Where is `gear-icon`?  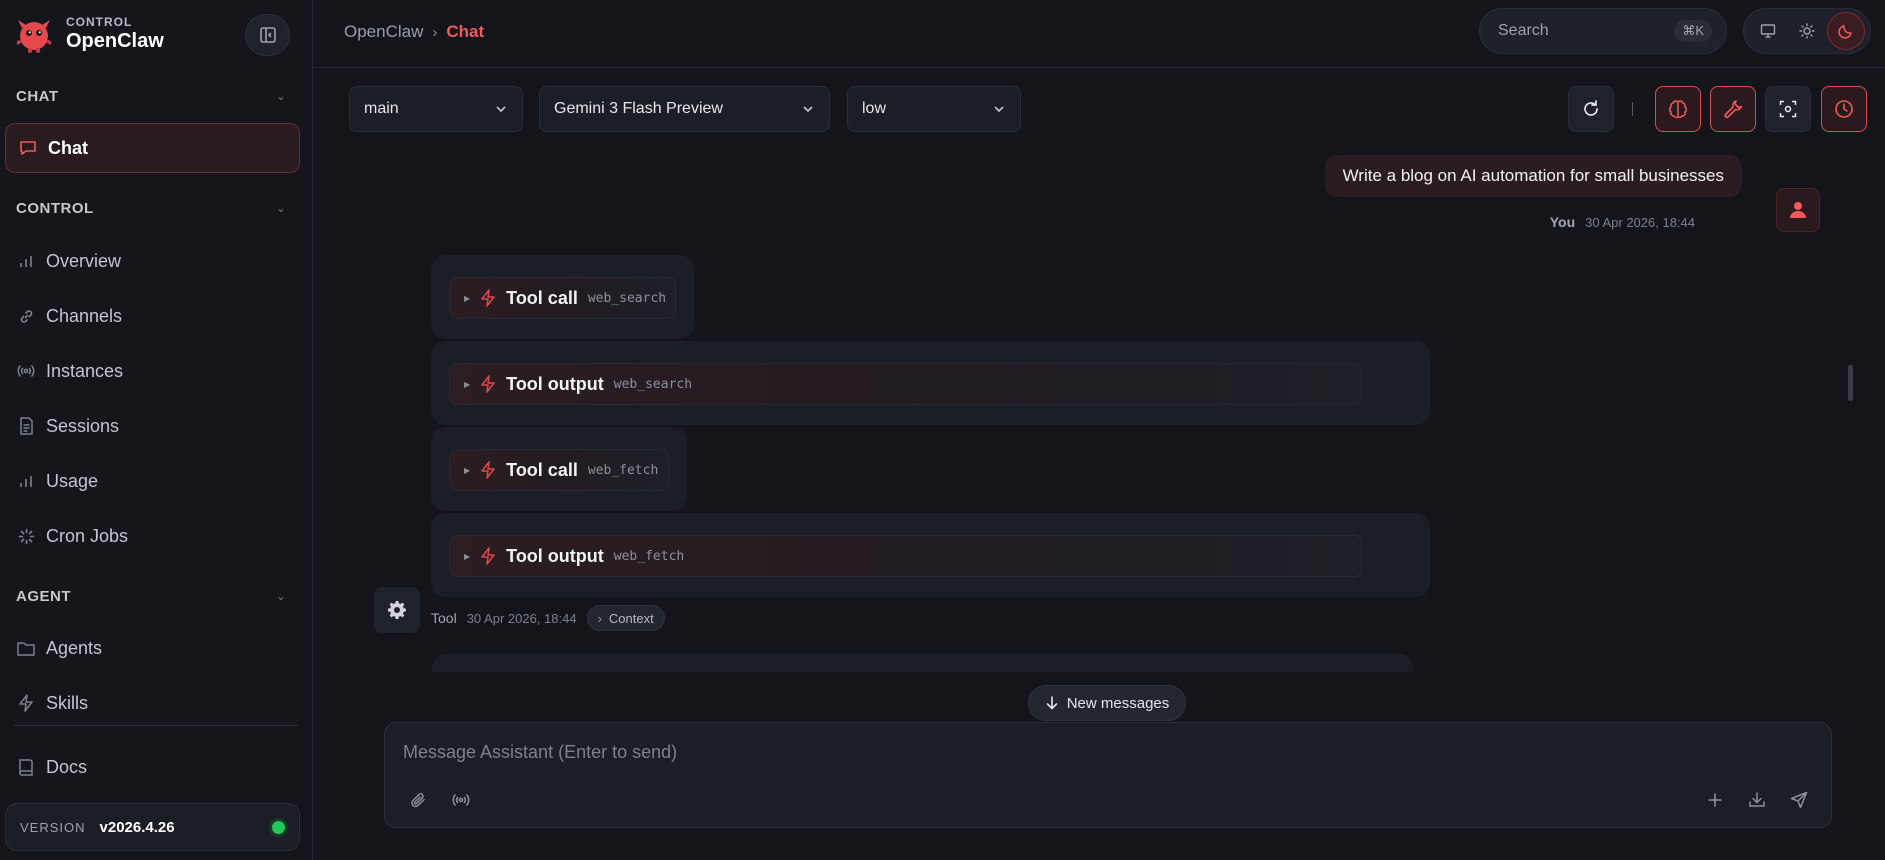
gear-icon is located at coordinates (397, 610).